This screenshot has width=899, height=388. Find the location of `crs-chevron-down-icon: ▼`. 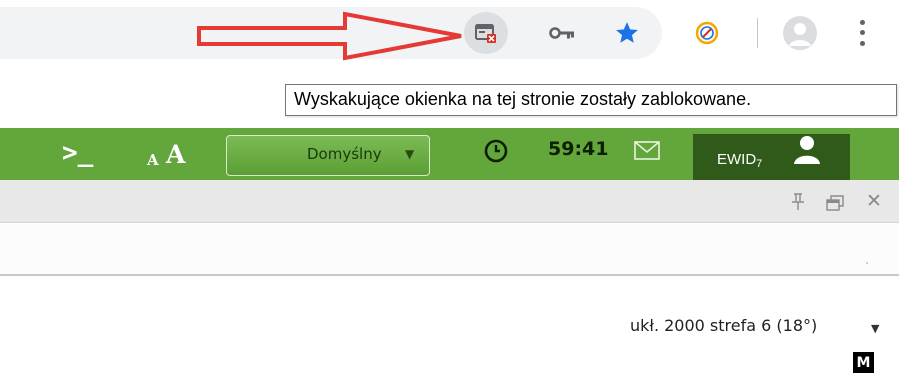

crs-chevron-down-icon: ▼ is located at coordinates (875, 328).